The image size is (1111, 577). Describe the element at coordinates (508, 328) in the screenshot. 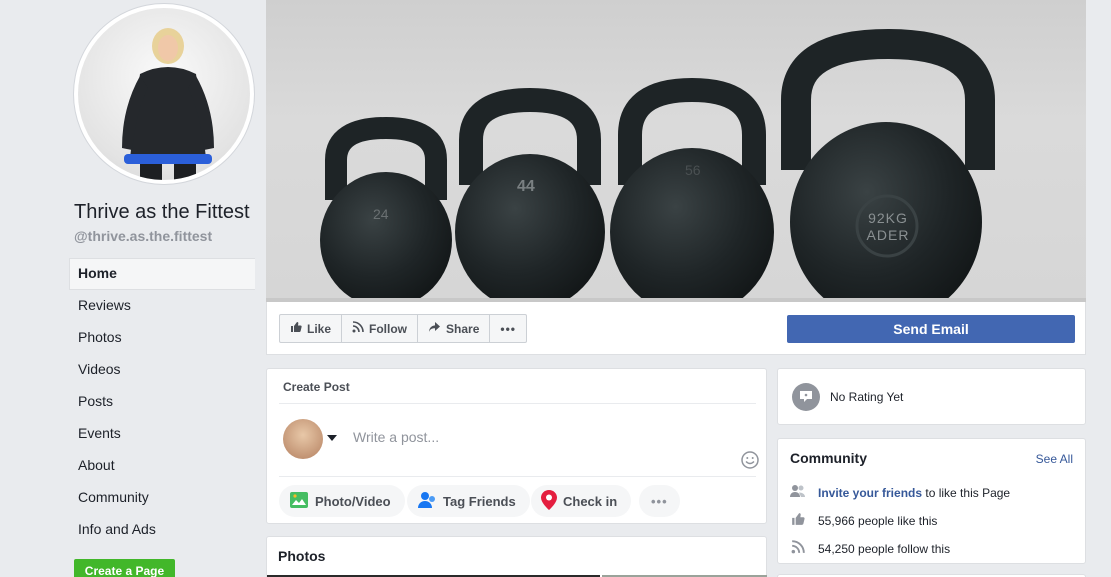

I see `more-actions-button: •••` at that location.